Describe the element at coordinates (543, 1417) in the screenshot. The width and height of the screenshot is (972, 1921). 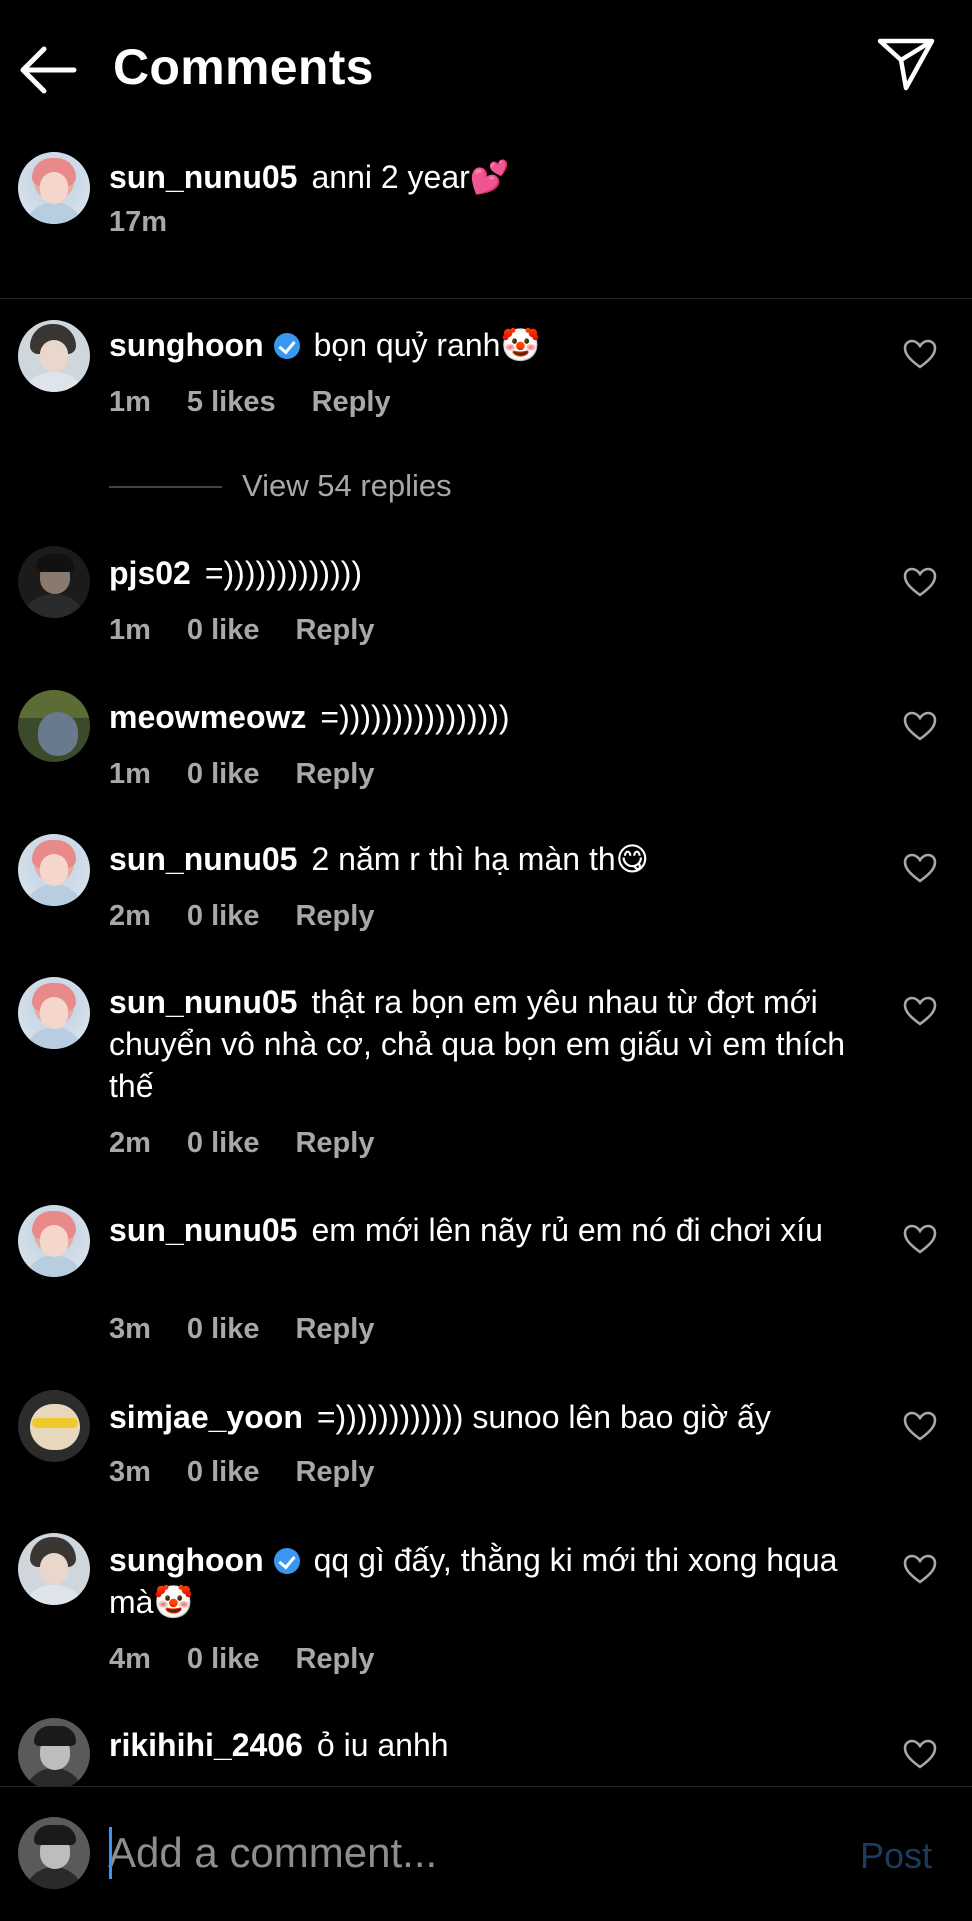
I see `comment-text: =)))))))))))) sunoo lên bao giờ ấy` at that location.